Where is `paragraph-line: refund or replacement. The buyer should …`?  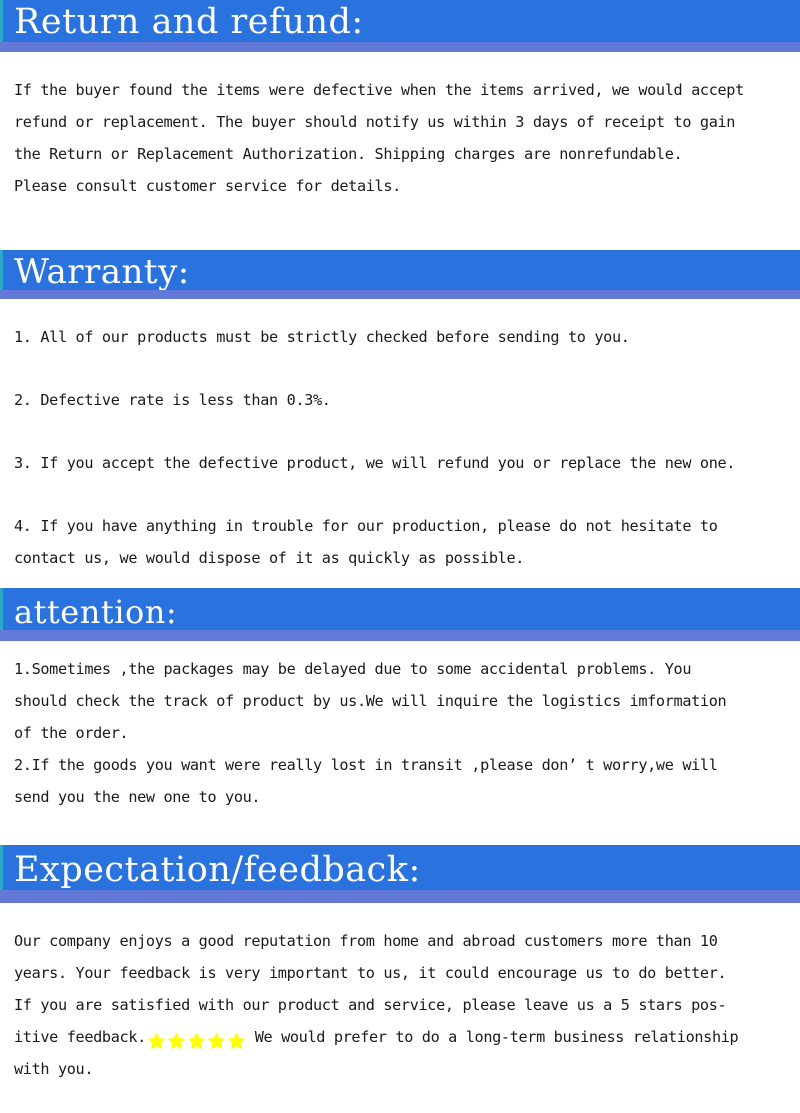 paragraph-line: refund or replacement. The buyer should … is located at coordinates (375, 122).